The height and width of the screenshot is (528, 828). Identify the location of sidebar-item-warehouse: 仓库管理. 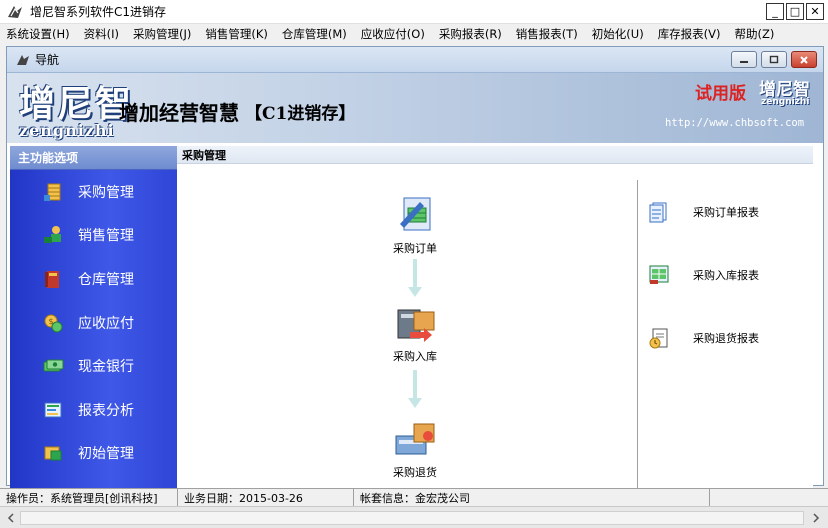
(93, 279).